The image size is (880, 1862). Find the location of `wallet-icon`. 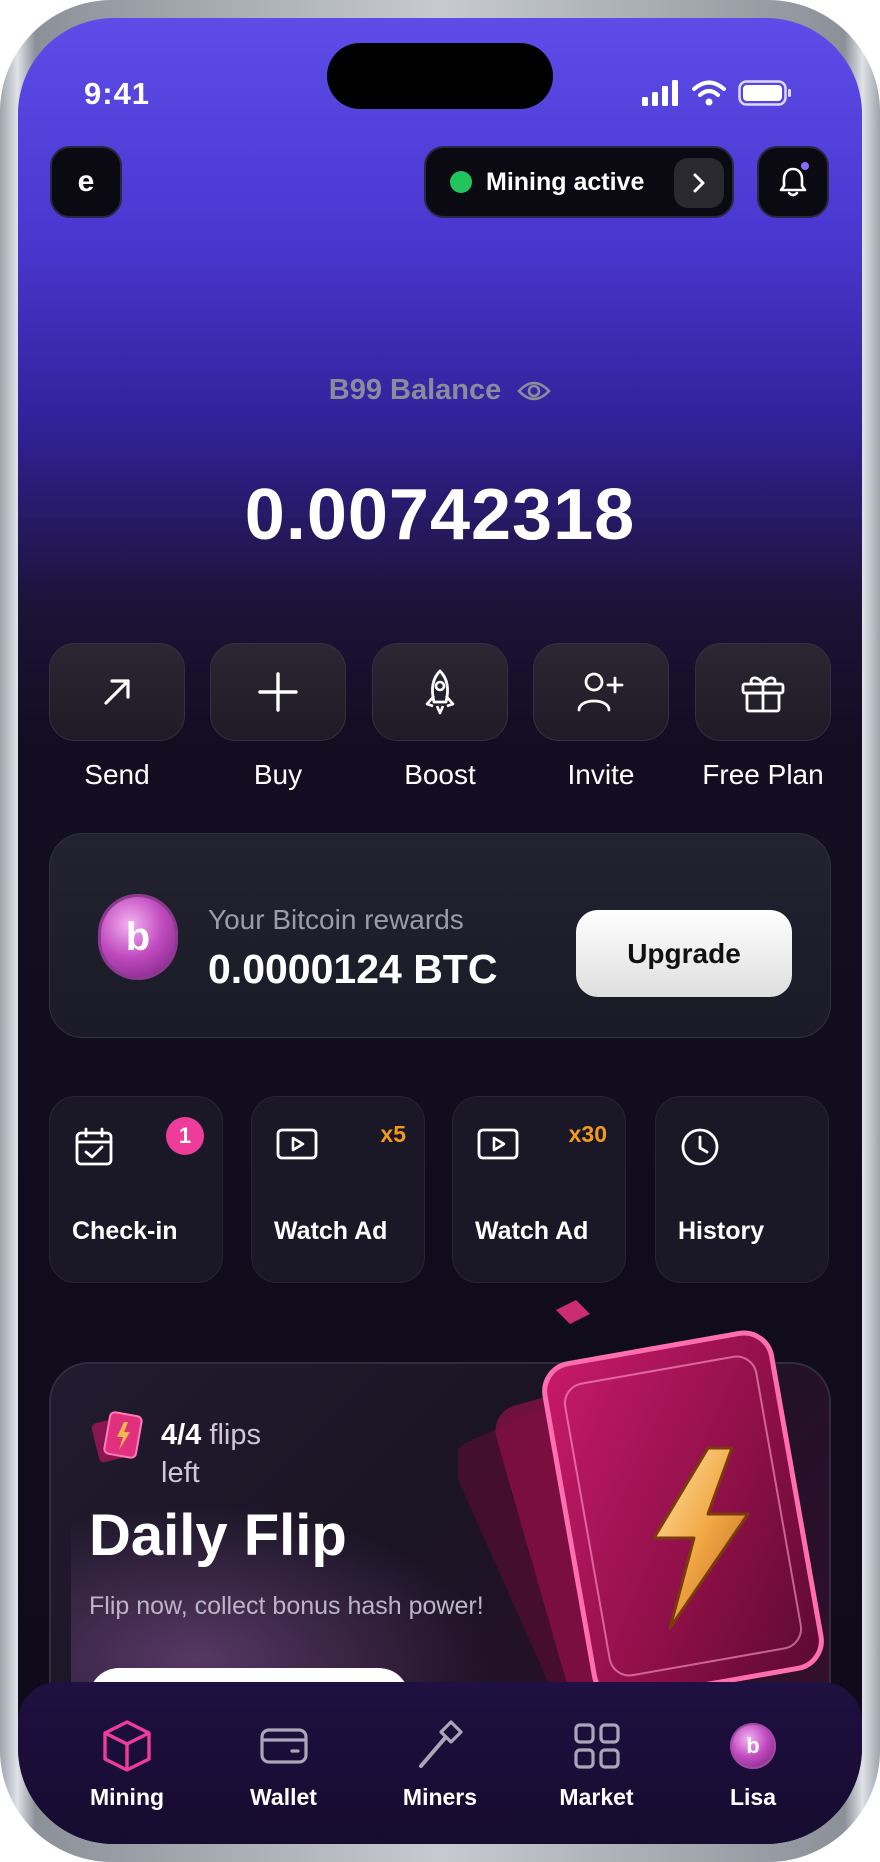

wallet-icon is located at coordinates (283, 1746).